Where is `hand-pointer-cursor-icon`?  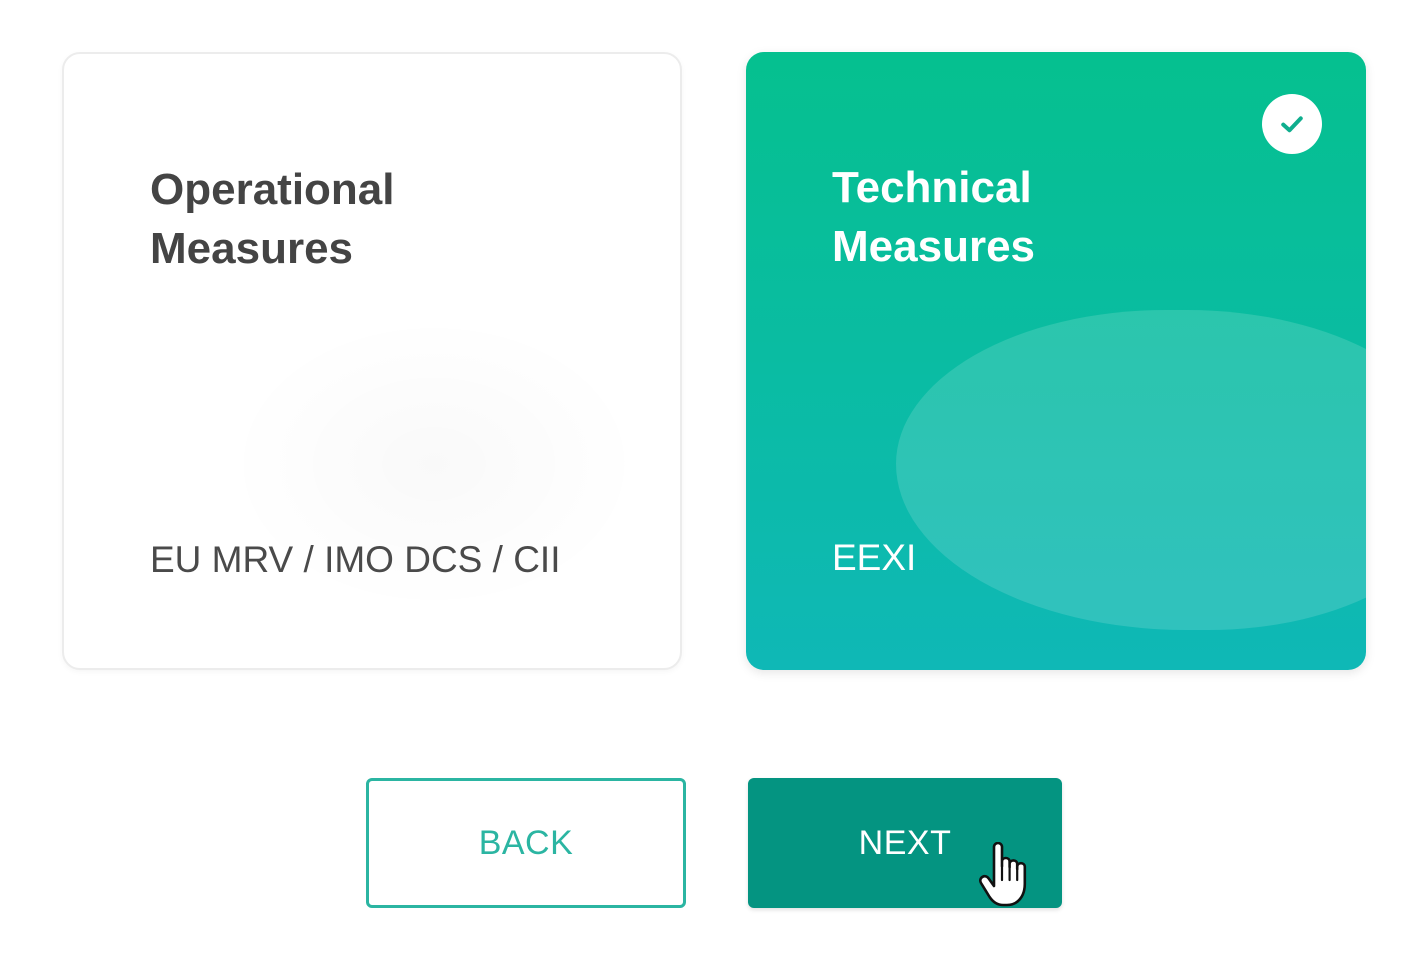
hand-pointer-cursor-icon is located at coordinates (1003, 874).